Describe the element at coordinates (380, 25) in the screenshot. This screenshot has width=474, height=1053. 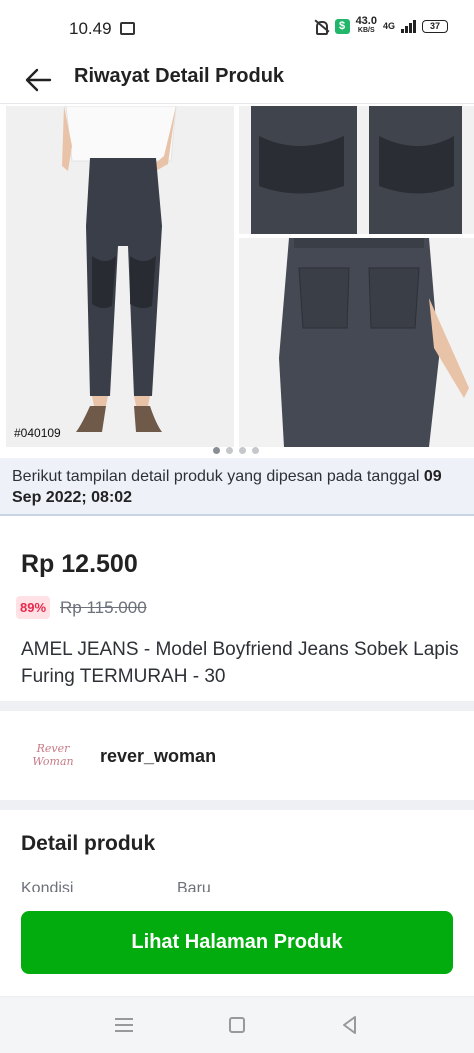
I see `status-icons: $ 43.0 KB/S 4G 37` at that location.